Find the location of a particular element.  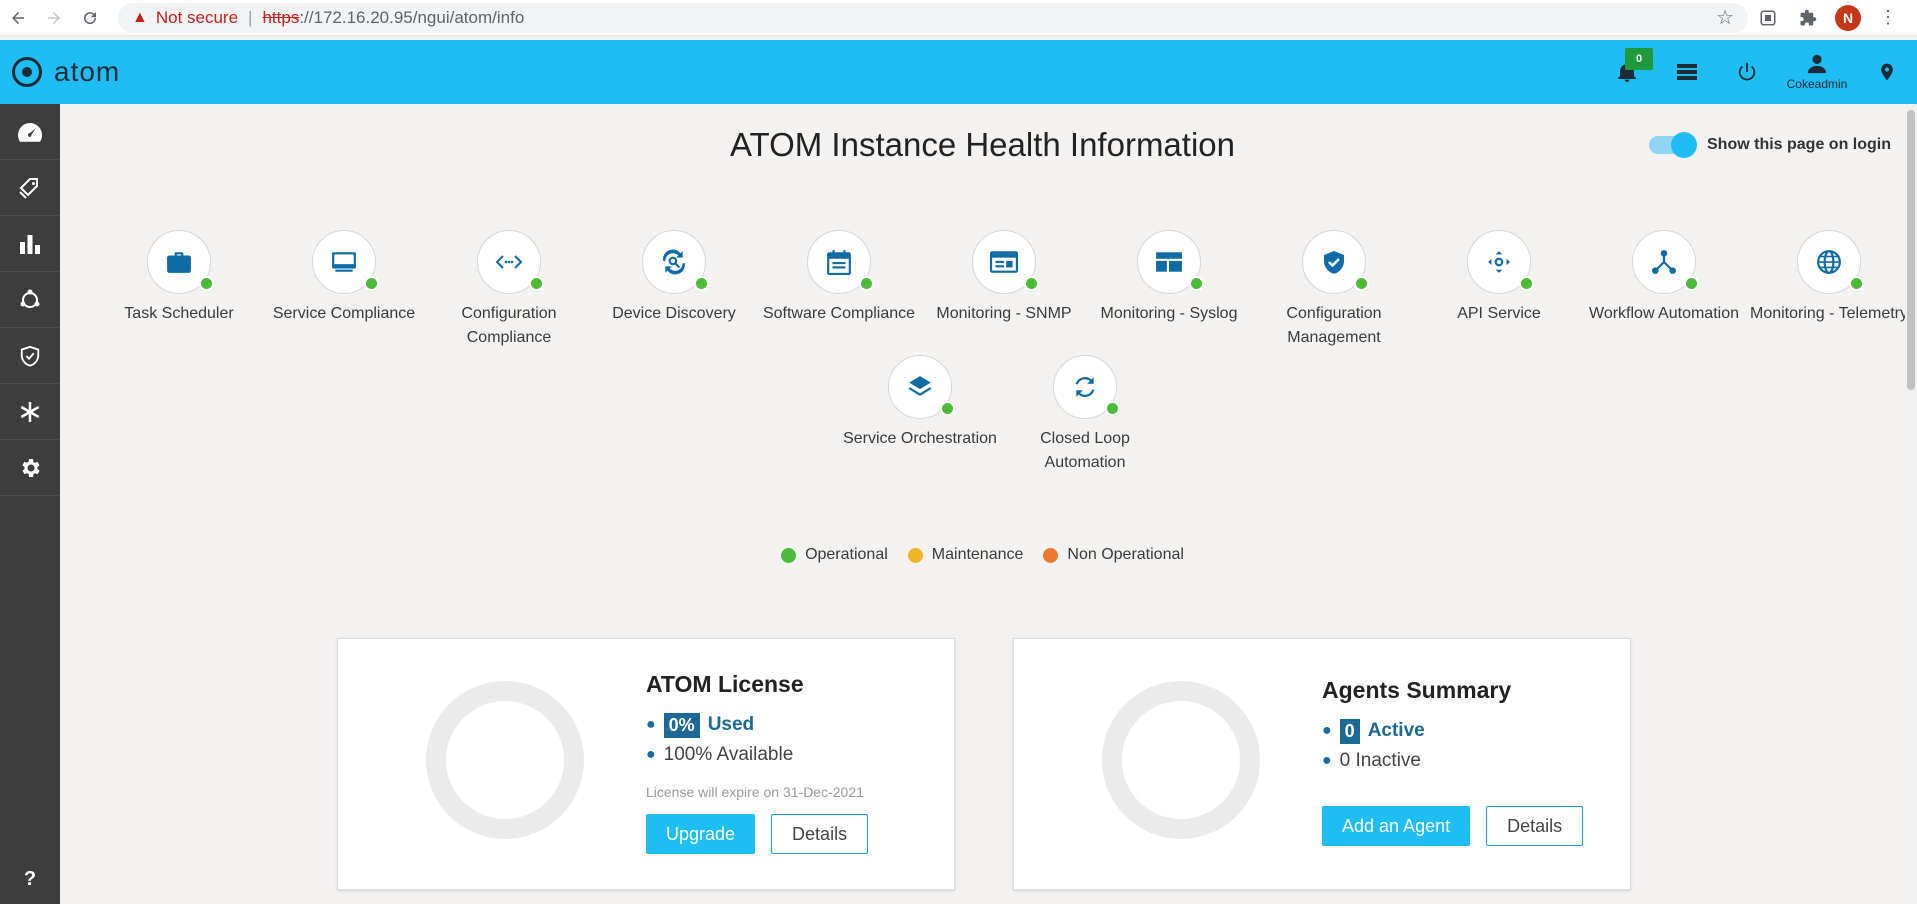

extension-icon is located at coordinates (1768, 18).